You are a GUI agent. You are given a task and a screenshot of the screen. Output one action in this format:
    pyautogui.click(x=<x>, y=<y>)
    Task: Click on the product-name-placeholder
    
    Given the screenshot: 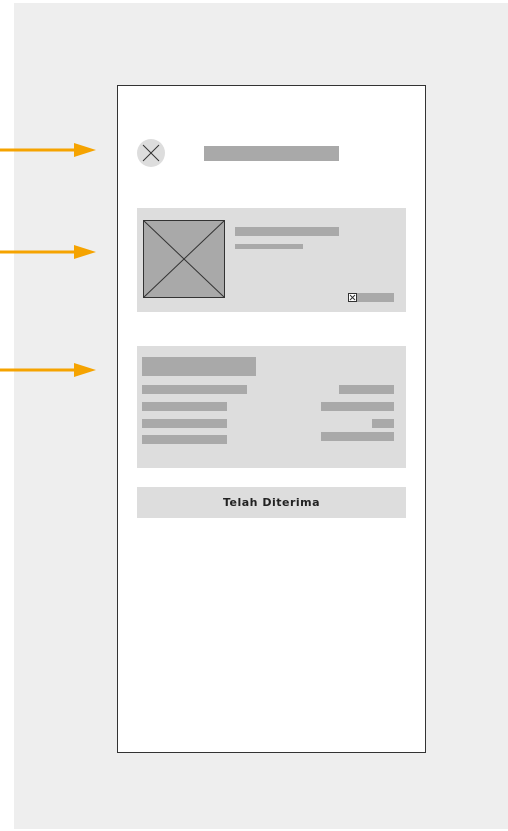 What is the action you would take?
    pyautogui.click(x=287, y=231)
    